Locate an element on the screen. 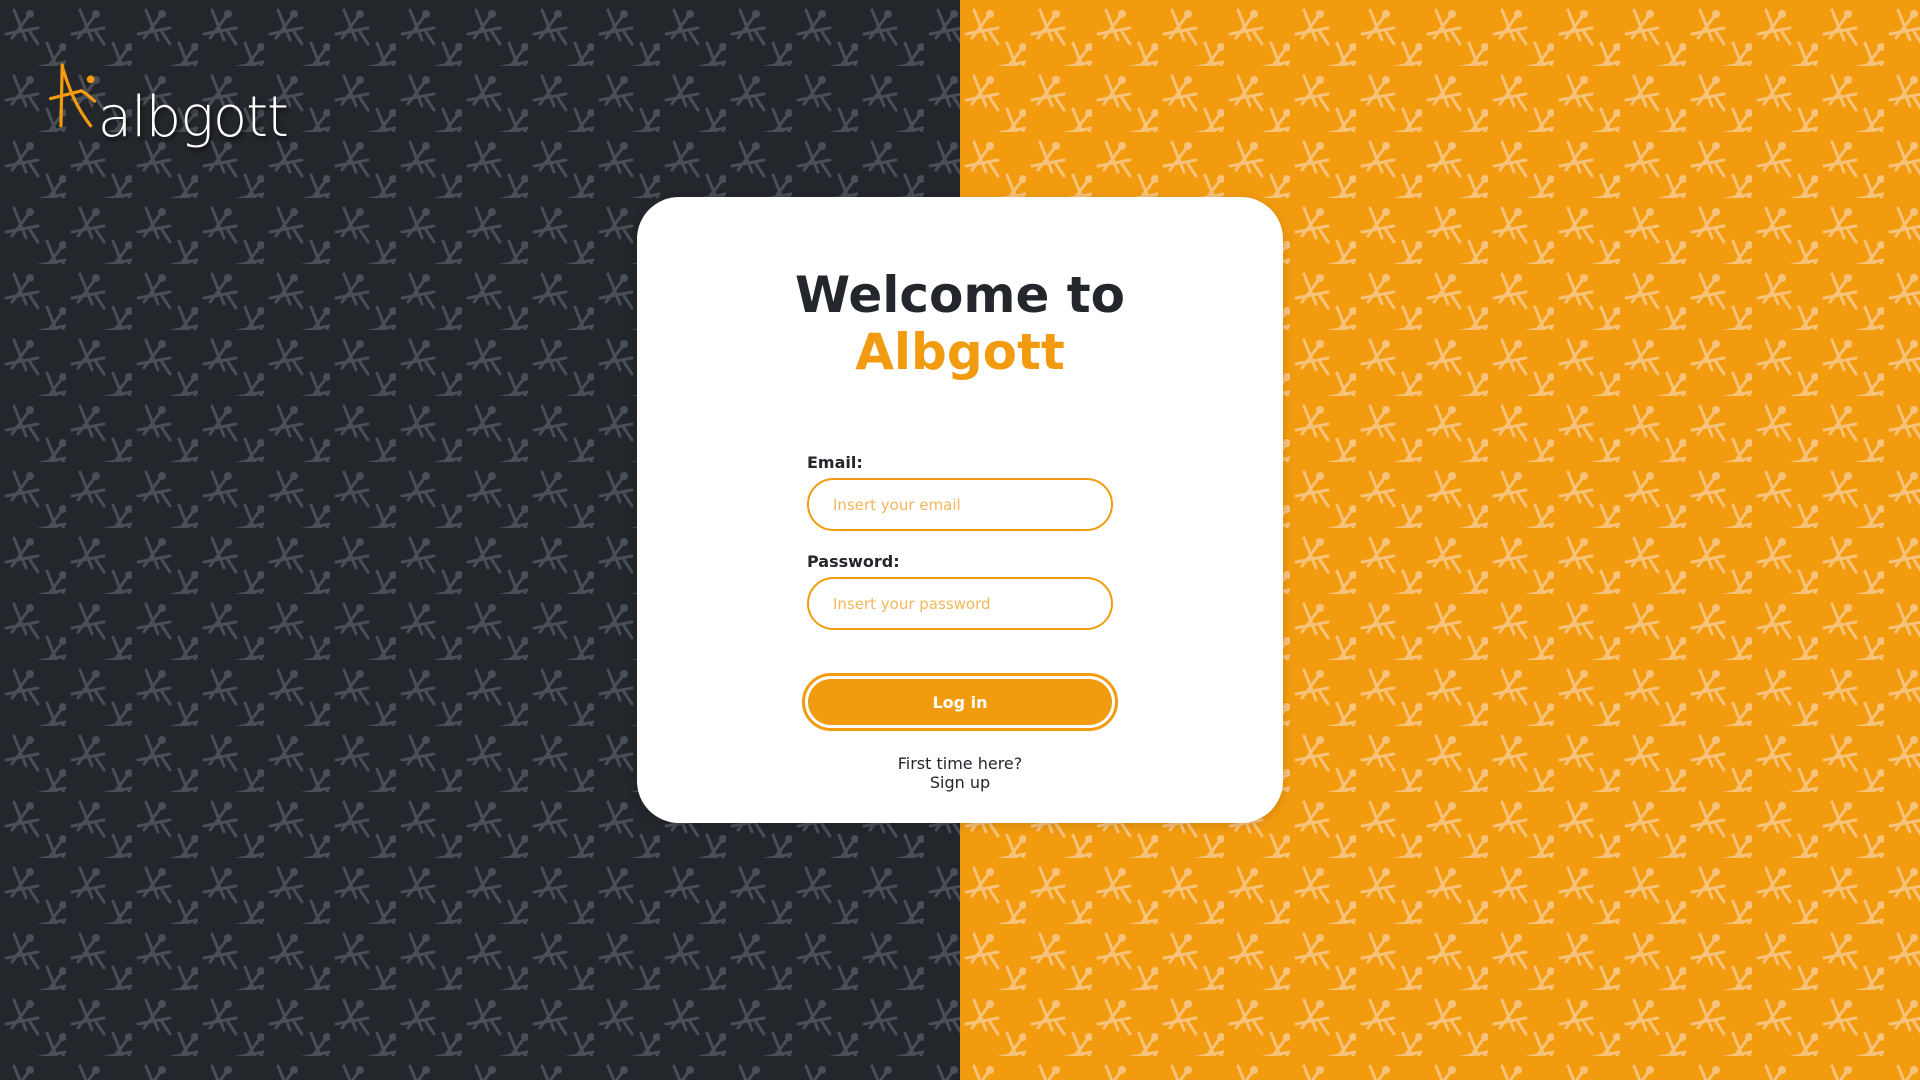  login-button: Log in is located at coordinates (960, 702).